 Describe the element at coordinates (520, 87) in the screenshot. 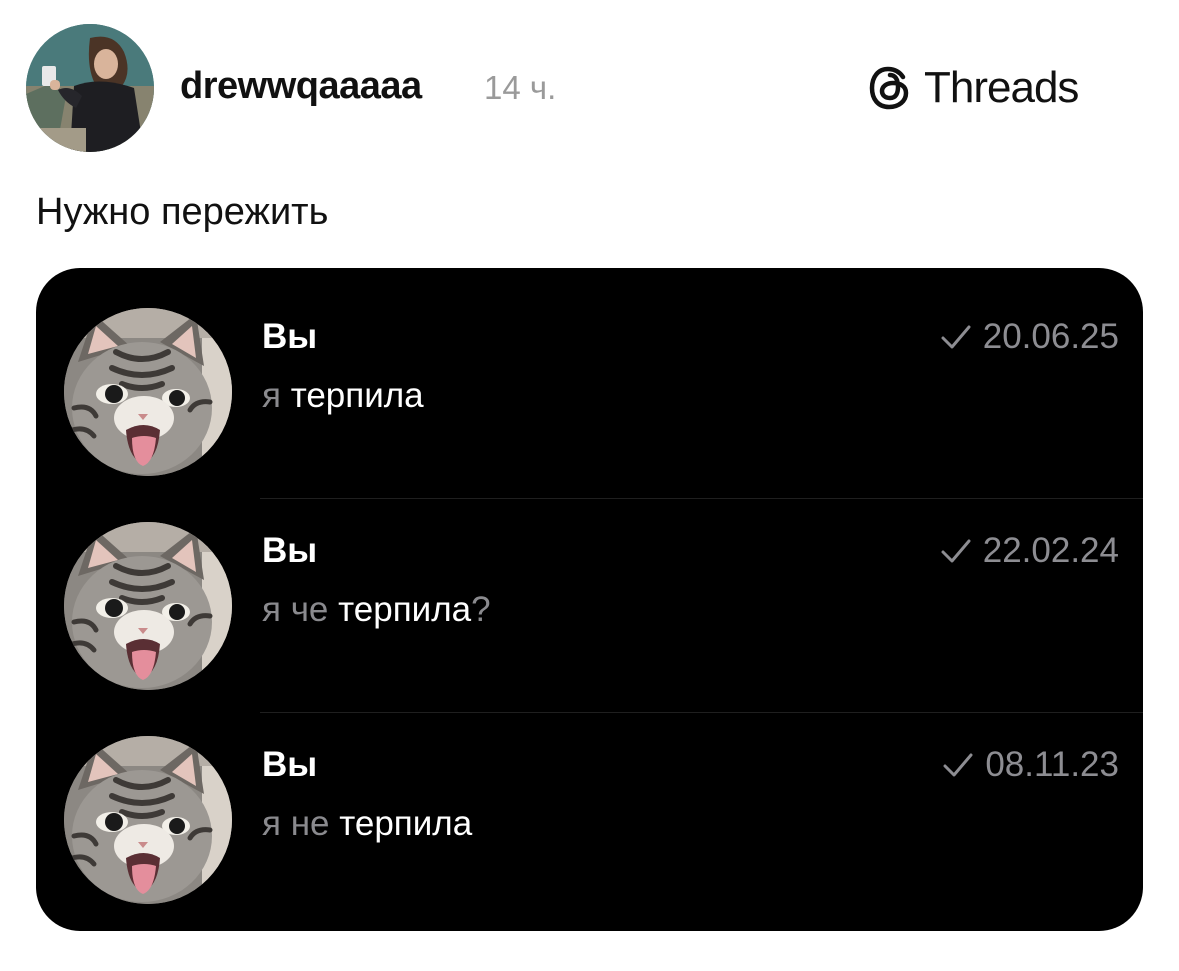

I see `post-timestamp: 14 ч.` at that location.